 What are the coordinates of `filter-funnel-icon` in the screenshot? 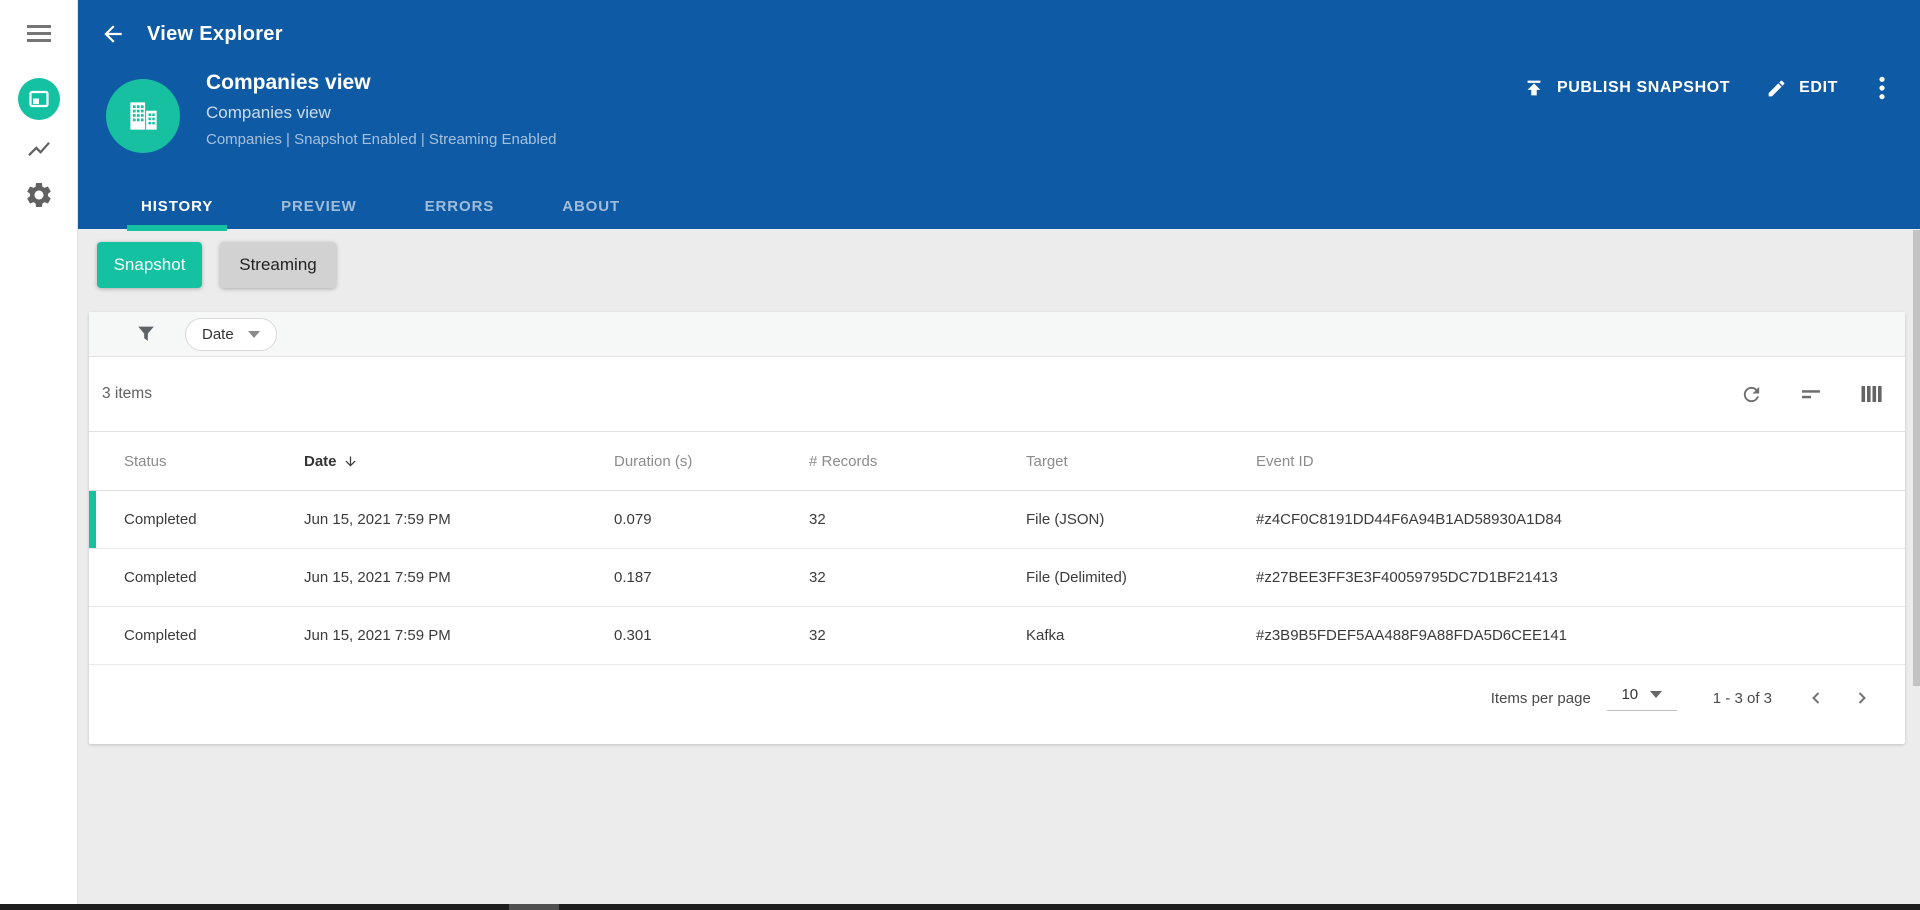 It's located at (146, 334).